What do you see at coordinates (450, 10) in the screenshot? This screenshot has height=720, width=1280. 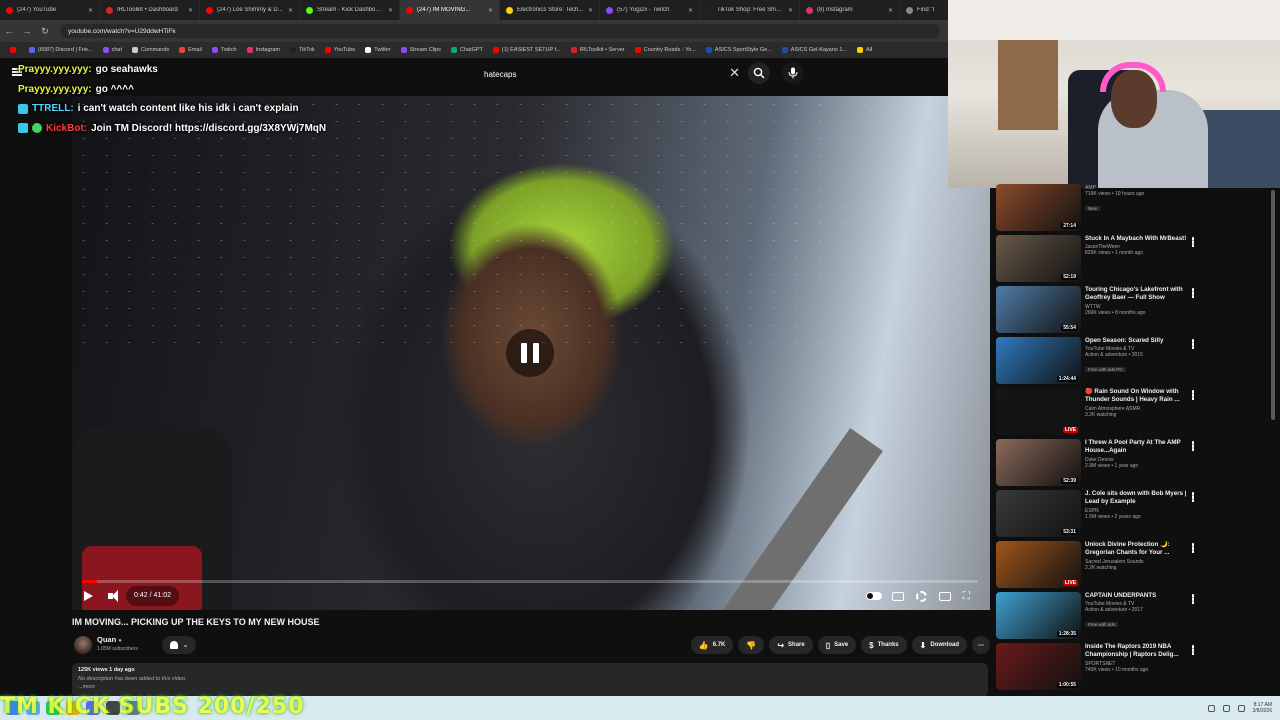 I see `browser-tab: (247) IM MOVING... ✕` at bounding box center [450, 10].